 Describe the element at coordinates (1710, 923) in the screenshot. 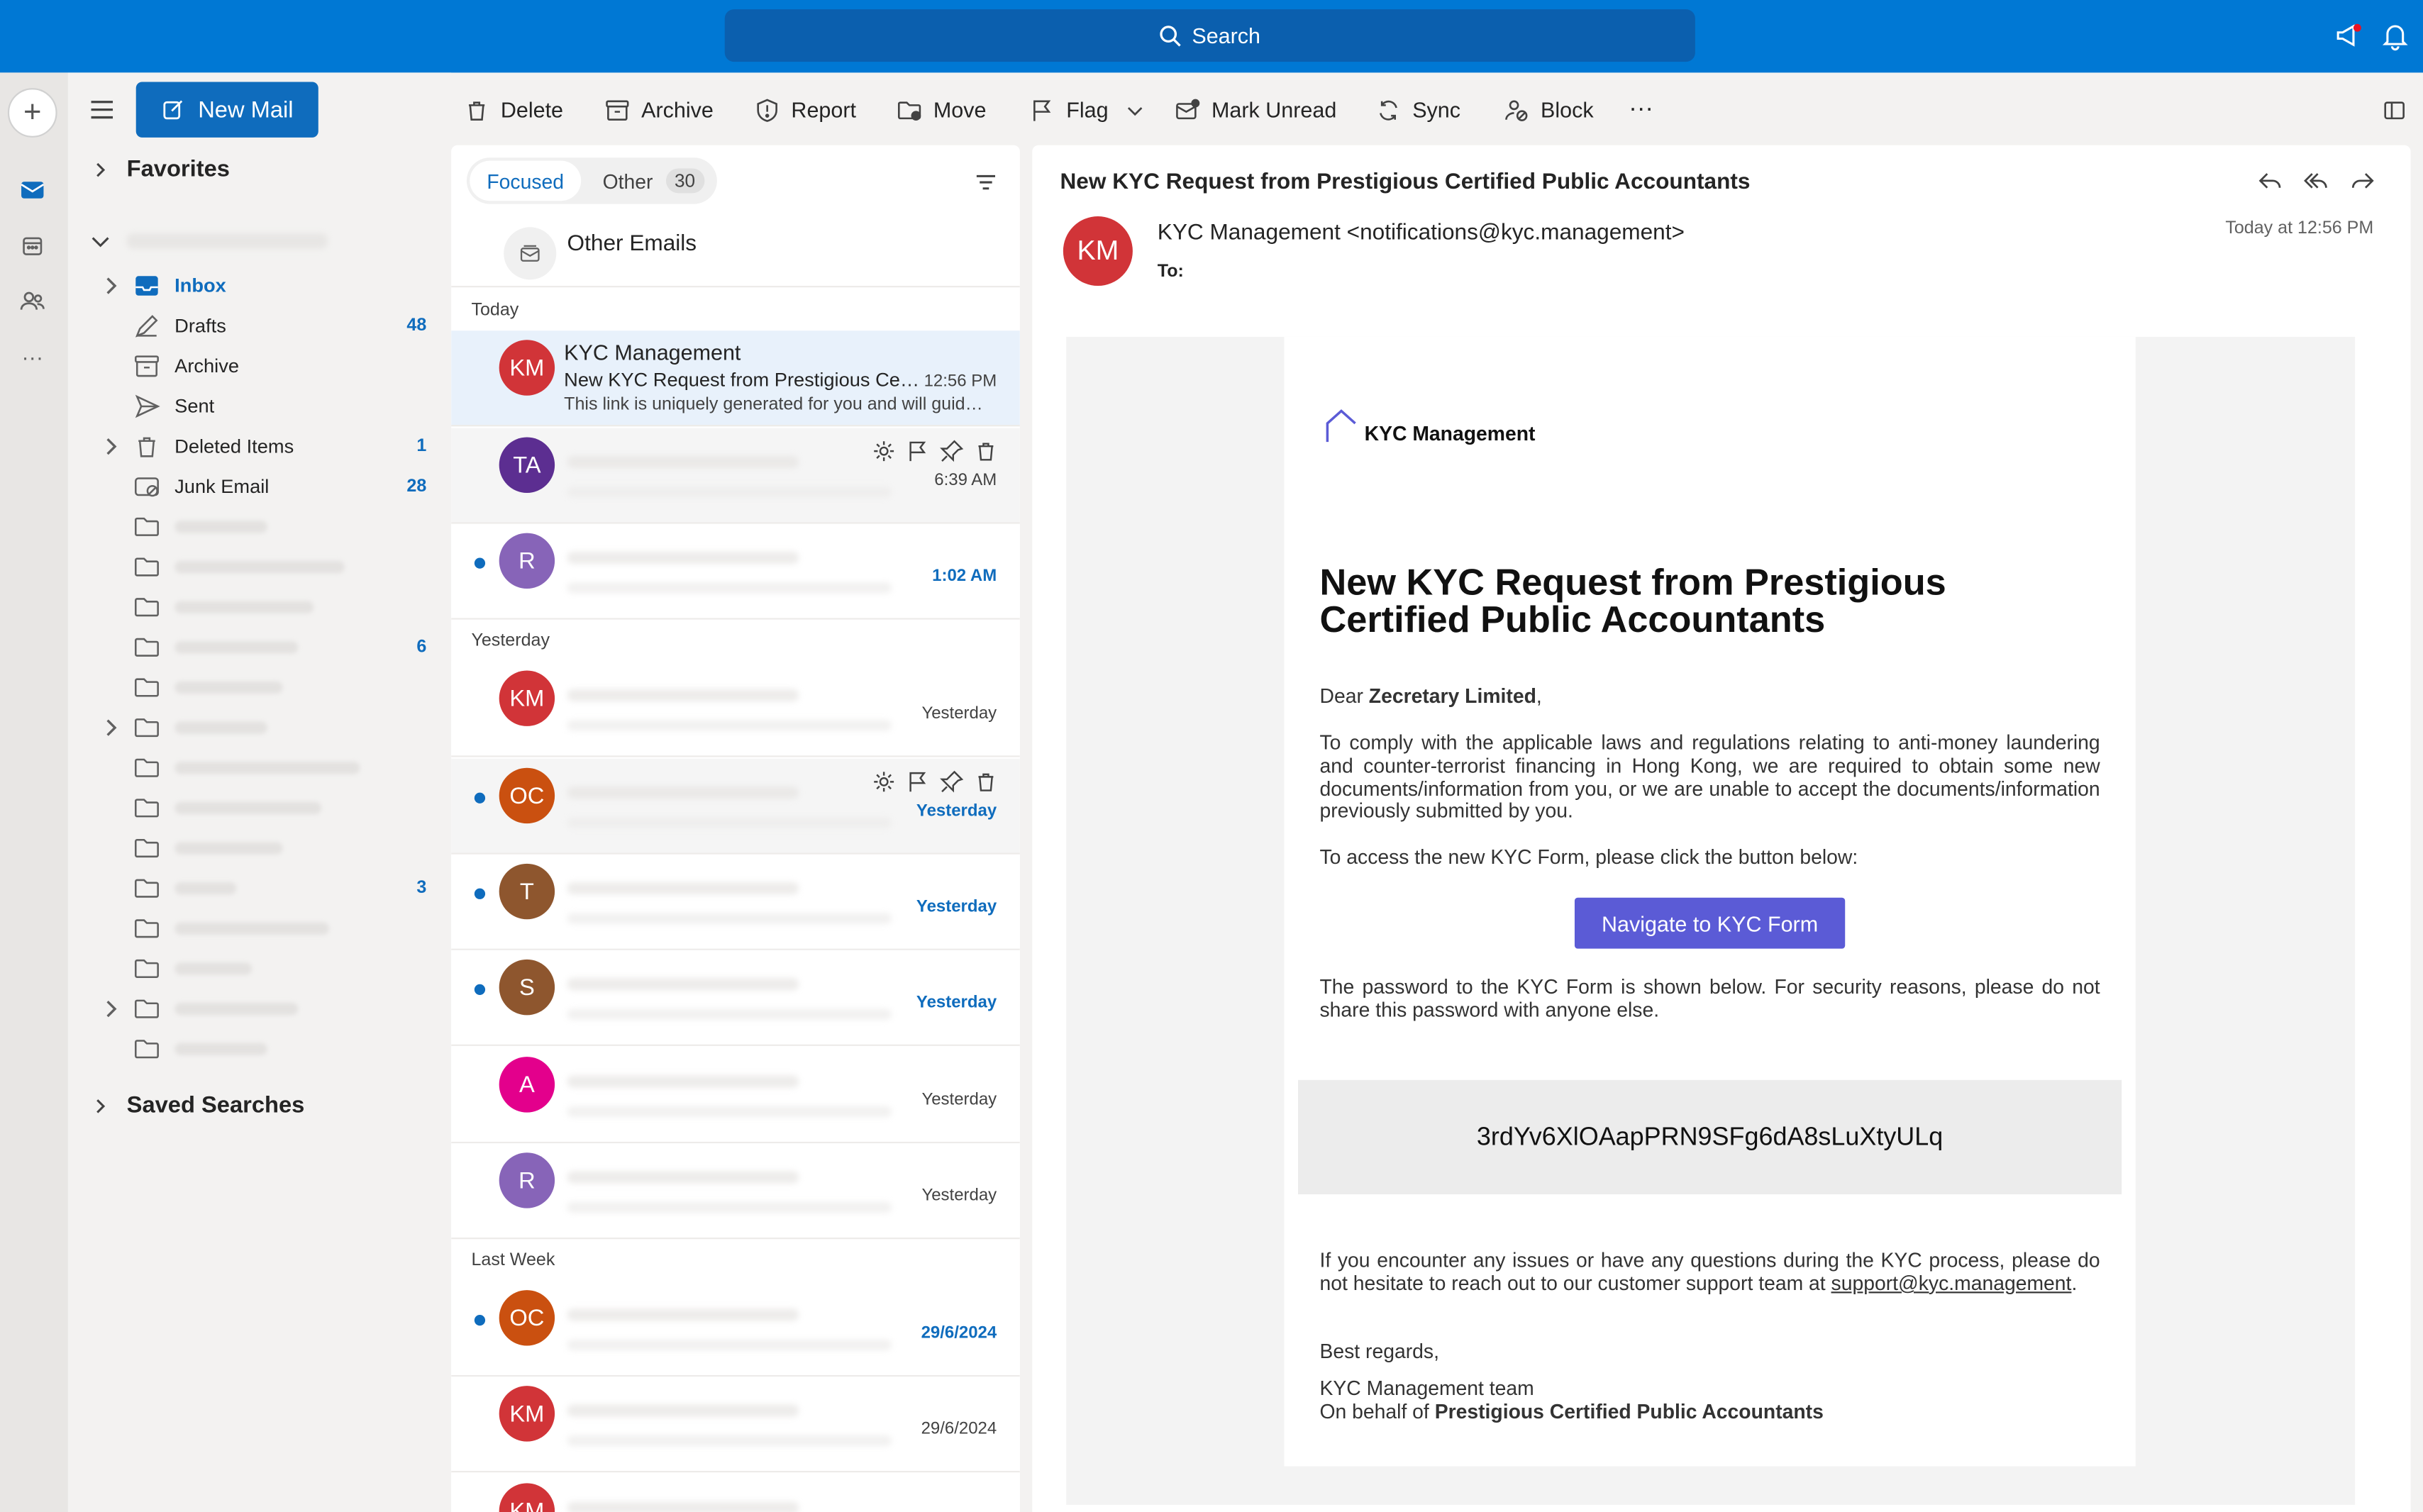

I see `navigate-to-kyc-form-button: Navigate to KYC Form` at that location.